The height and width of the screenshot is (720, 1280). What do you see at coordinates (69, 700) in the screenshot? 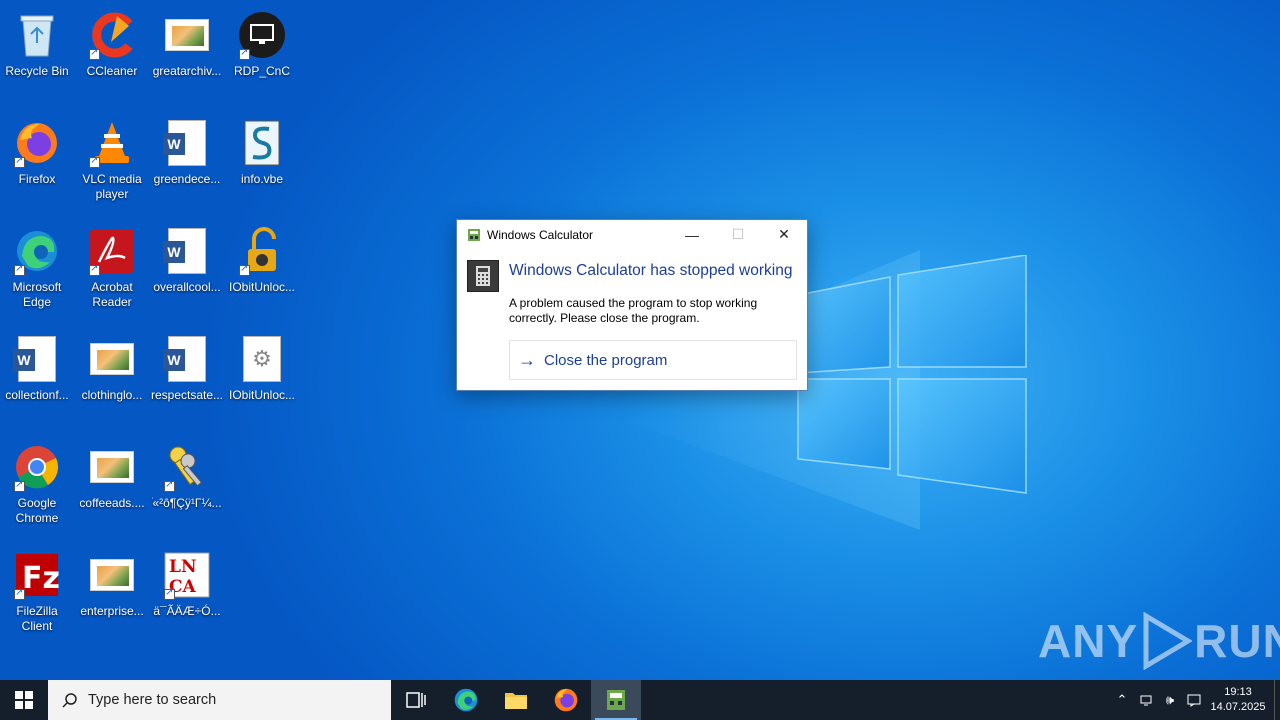
I see `search-icon` at bounding box center [69, 700].